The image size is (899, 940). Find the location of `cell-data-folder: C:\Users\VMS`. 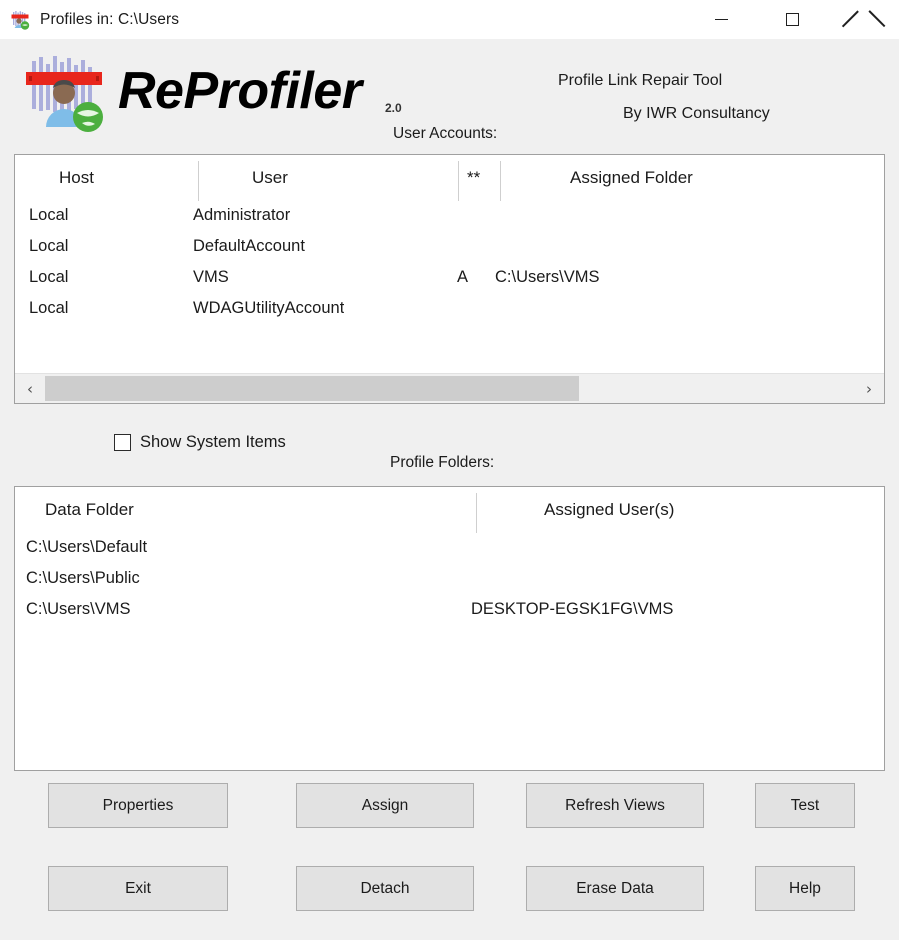

cell-data-folder: C:\Users\VMS is located at coordinates (78, 609).